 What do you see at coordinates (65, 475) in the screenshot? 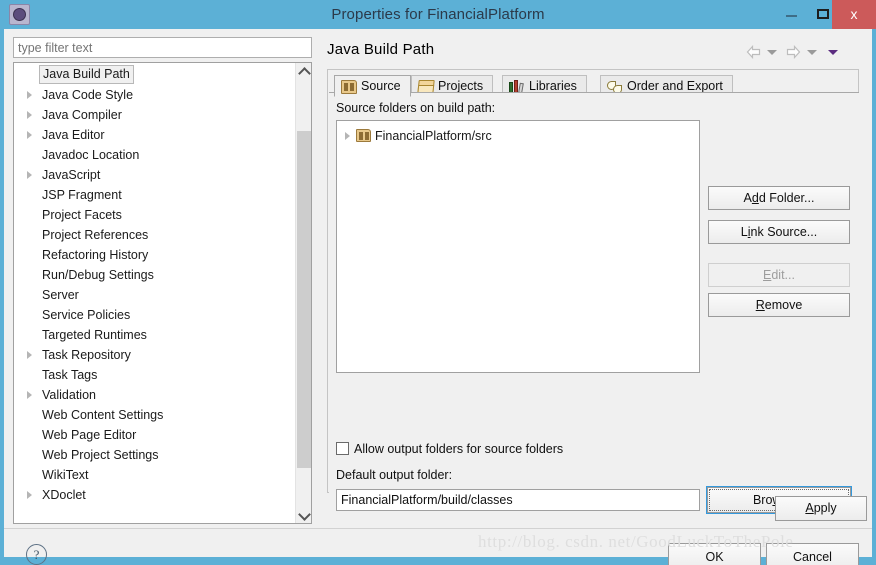
I see `sidebar-item-label: WikiText` at bounding box center [65, 475].